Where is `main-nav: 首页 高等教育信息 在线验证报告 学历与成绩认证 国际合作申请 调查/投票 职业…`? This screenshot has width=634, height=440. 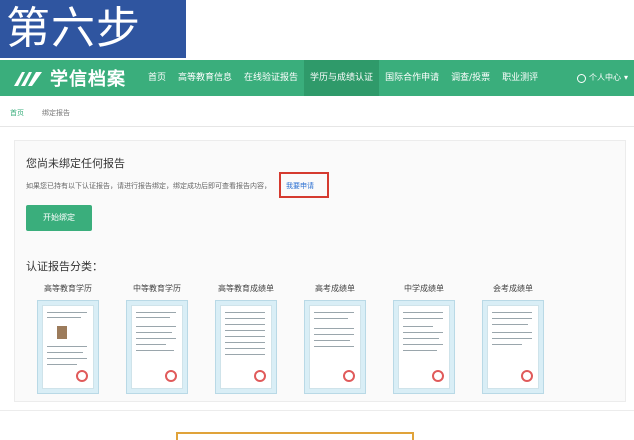
main-nav: 首页 高等教育信息 在线验证报告 学历与成绩认证 国际合作申请 调查/投票 职业… is located at coordinates (343, 78).